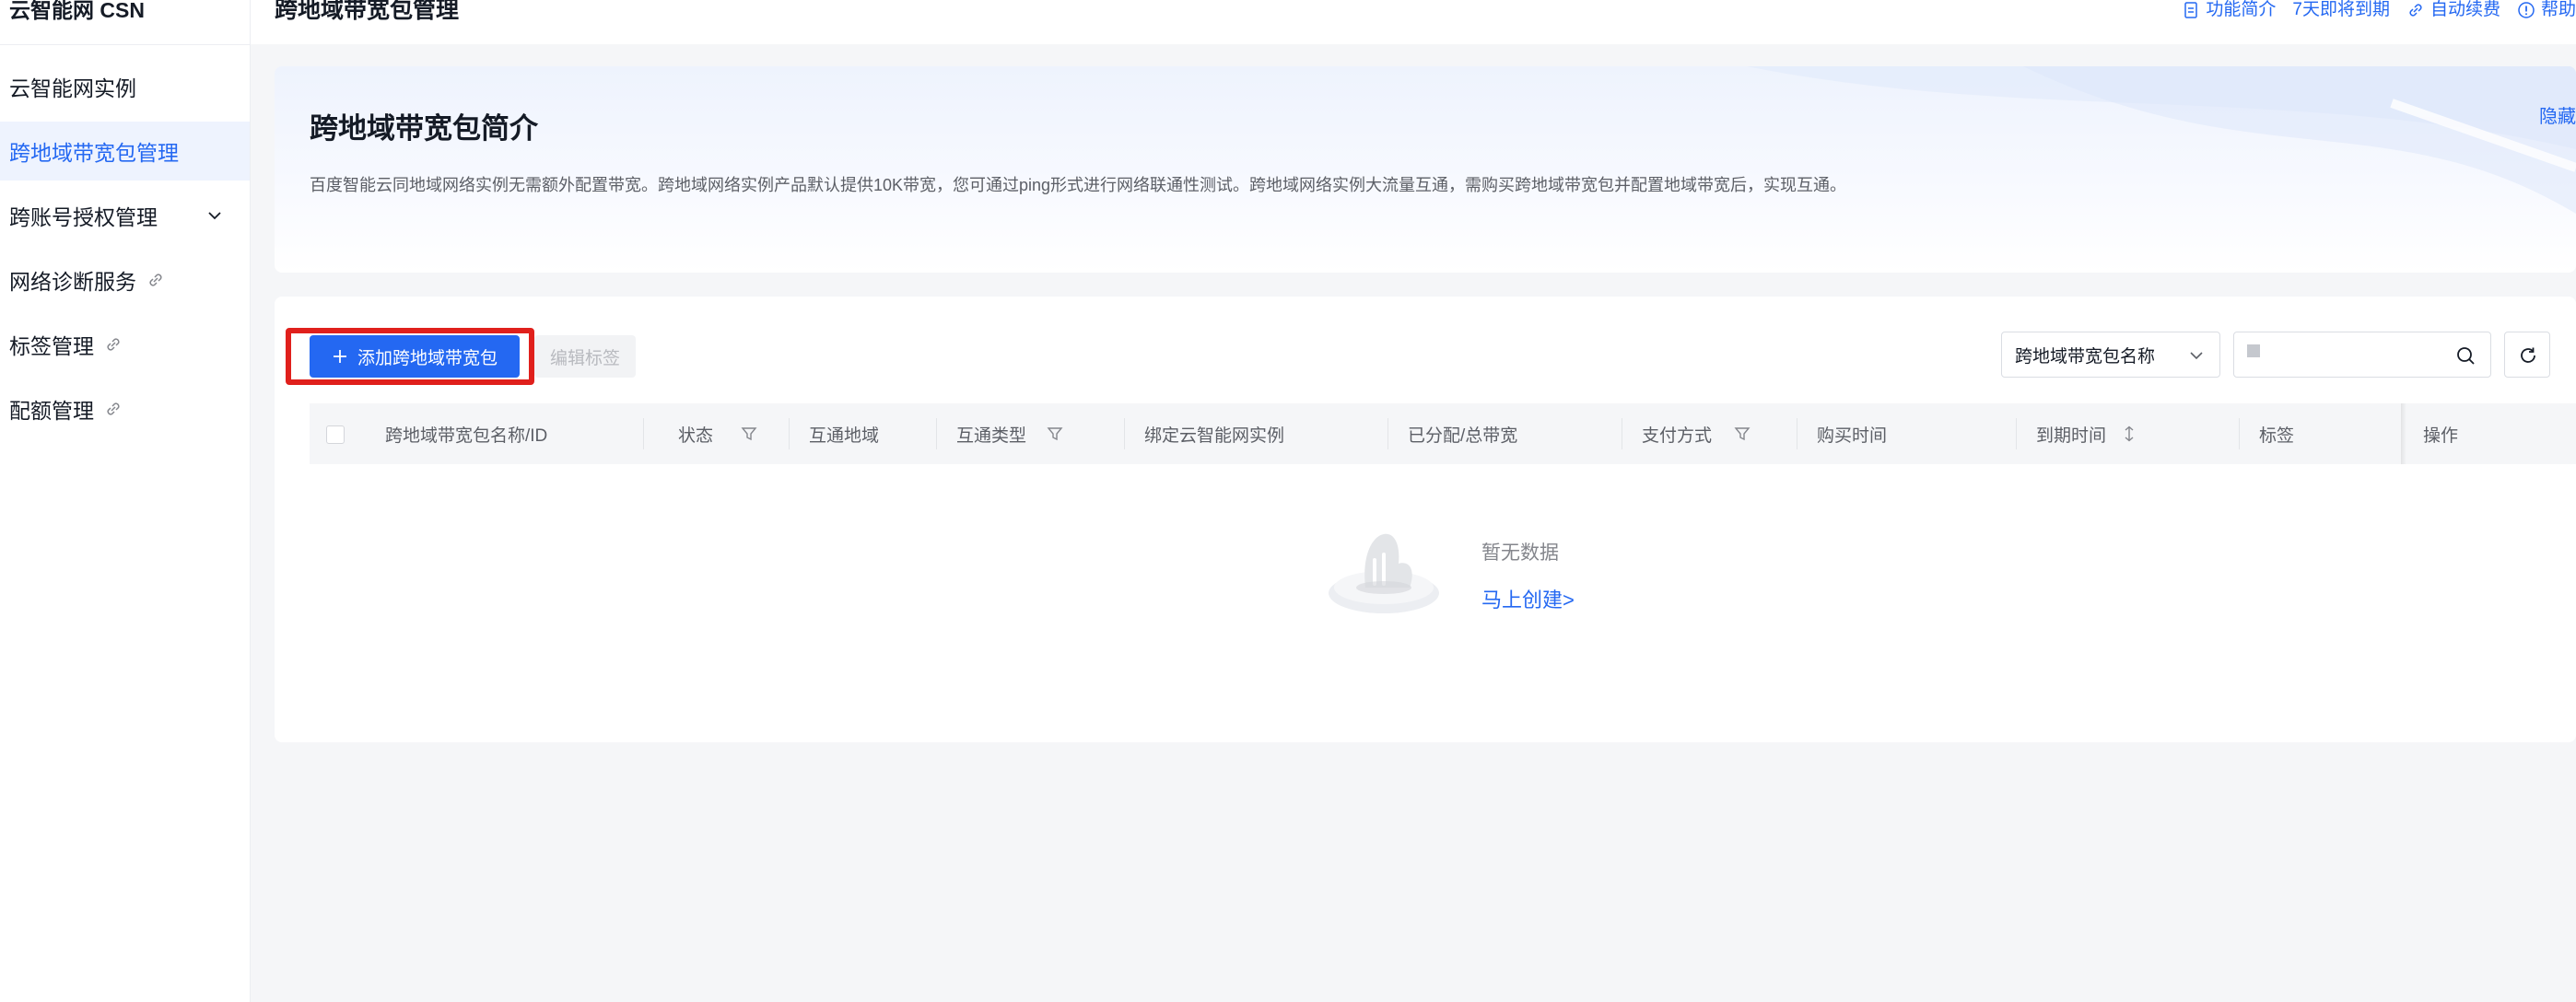 The width and height of the screenshot is (2576, 1002). Describe the element at coordinates (51, 411) in the screenshot. I see `sidebar-item-label: 配额管理` at that location.